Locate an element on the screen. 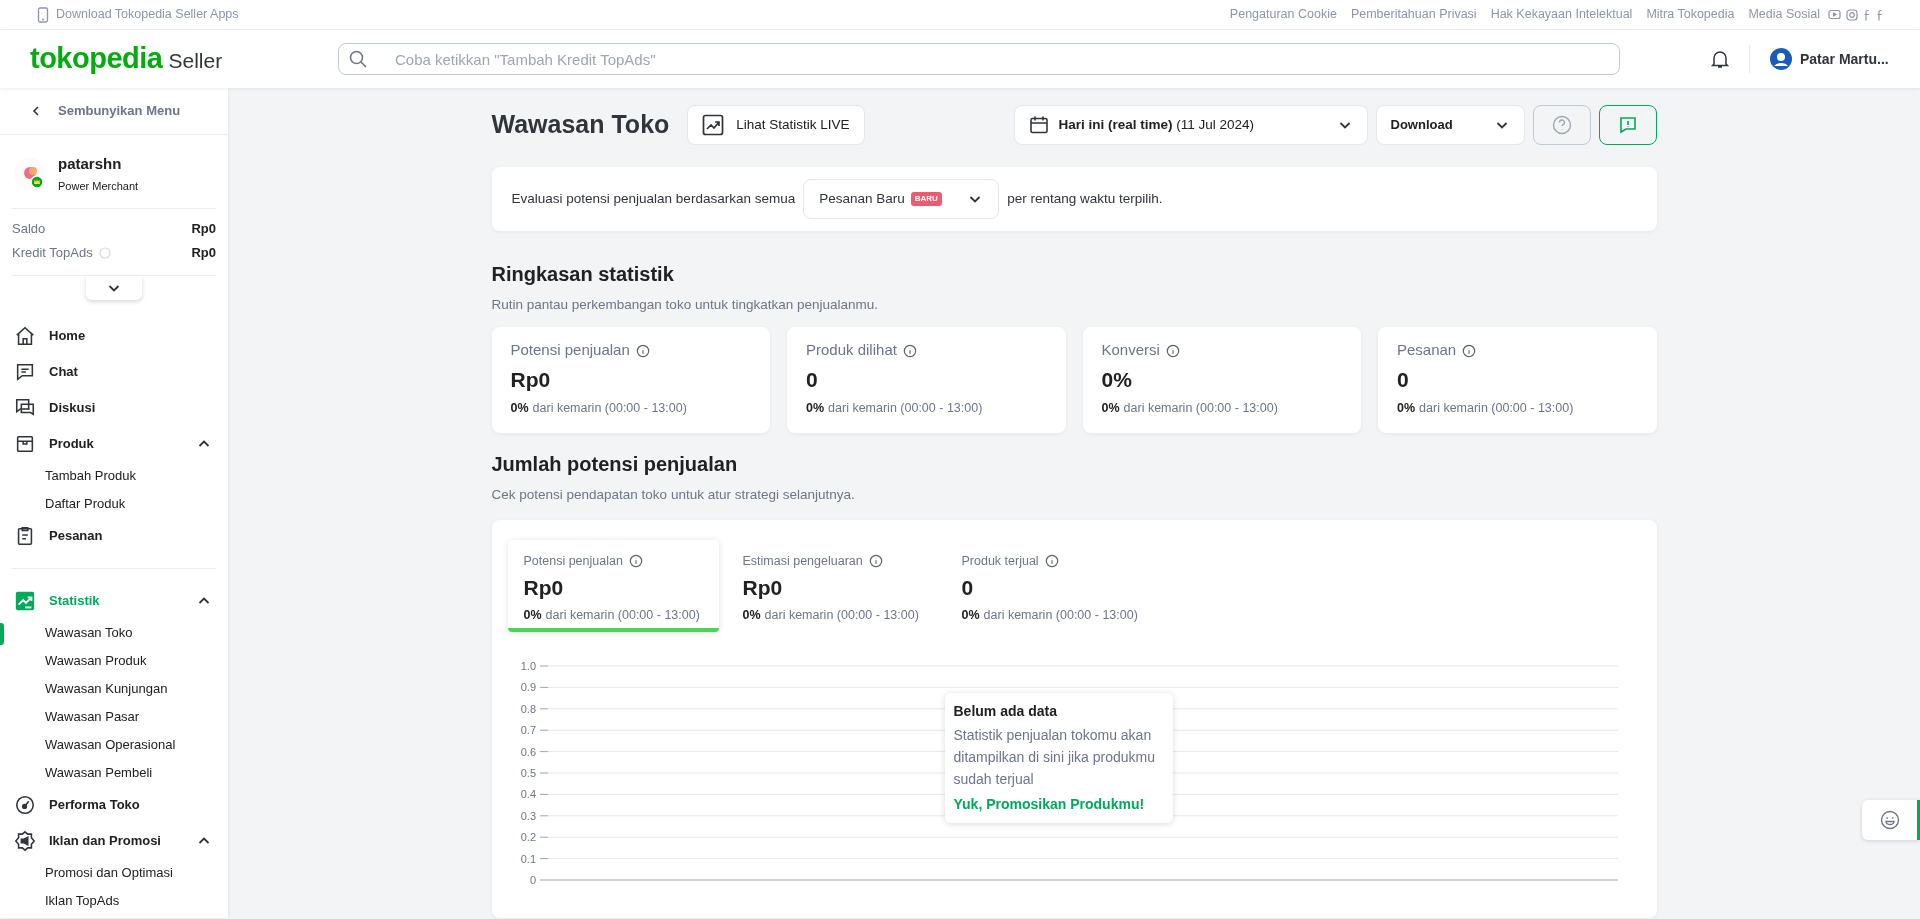 The width and height of the screenshot is (1920, 919). section-subtitle: Cek potensi pendapatan toko untuk atur strategi selanjutnya. is located at coordinates (673, 495).